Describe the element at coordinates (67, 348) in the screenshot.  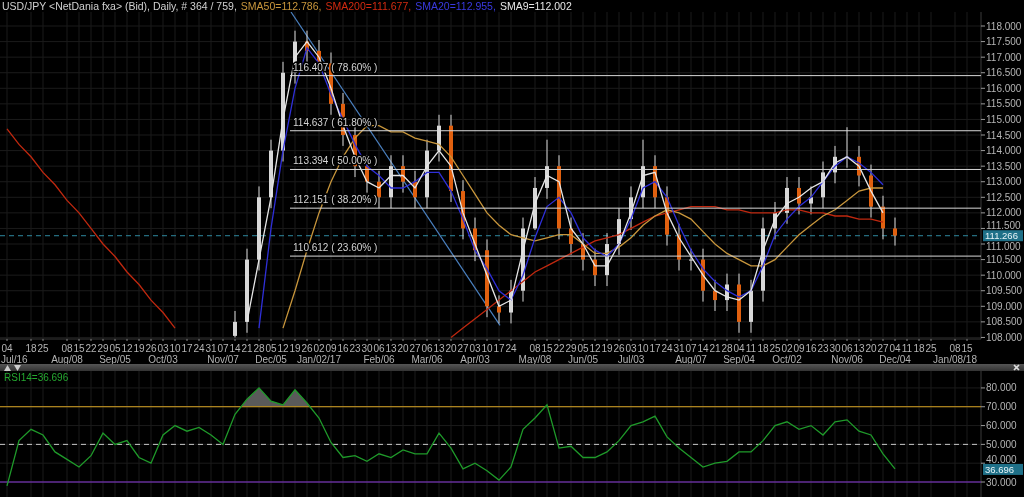
I see `date-label: 08` at that location.